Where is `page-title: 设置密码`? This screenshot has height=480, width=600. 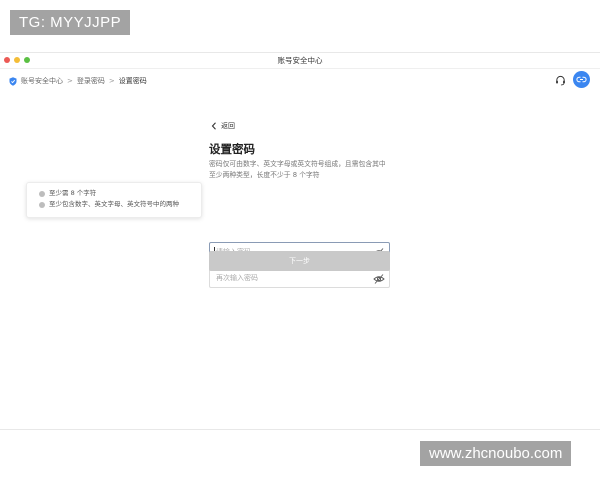
page-title: 设置密码 is located at coordinates (232, 149).